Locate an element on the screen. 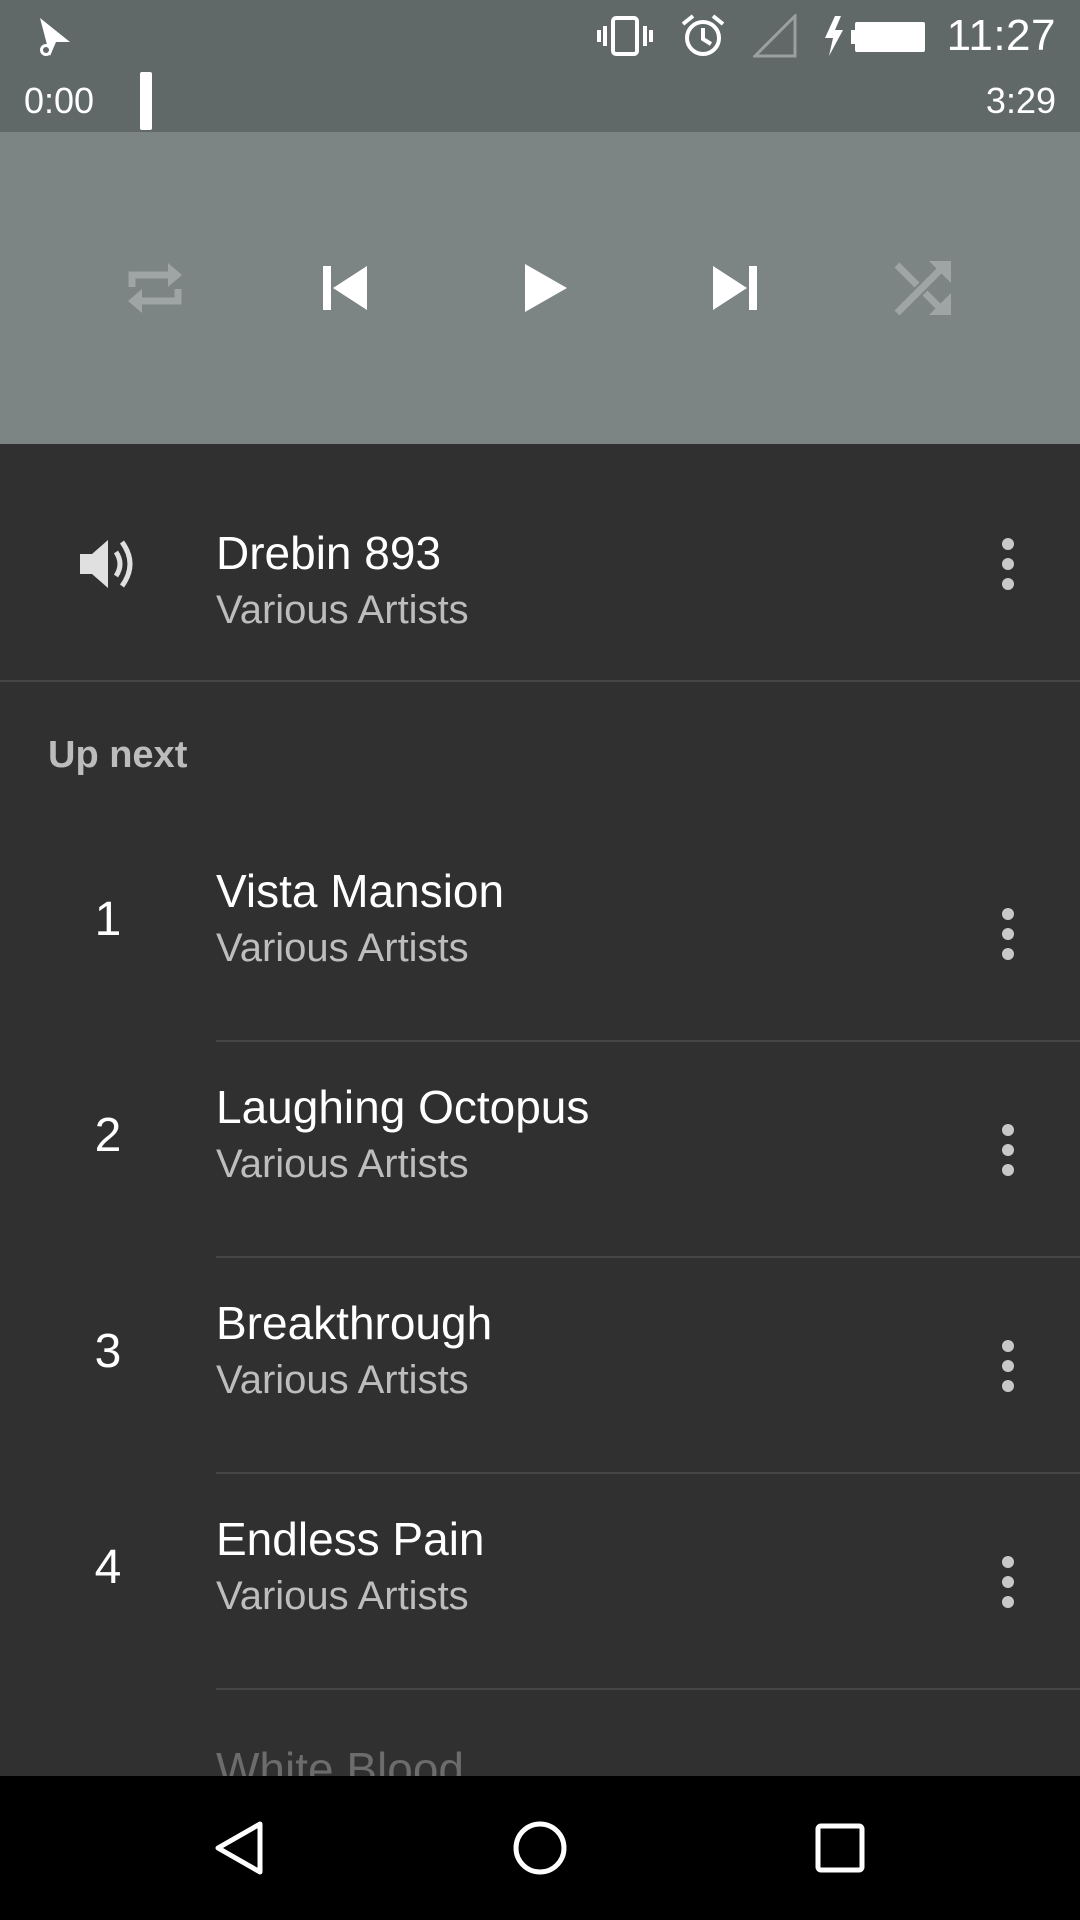 This screenshot has width=1080, height=1920. status-clock: 11:27 is located at coordinates (1001, 35).